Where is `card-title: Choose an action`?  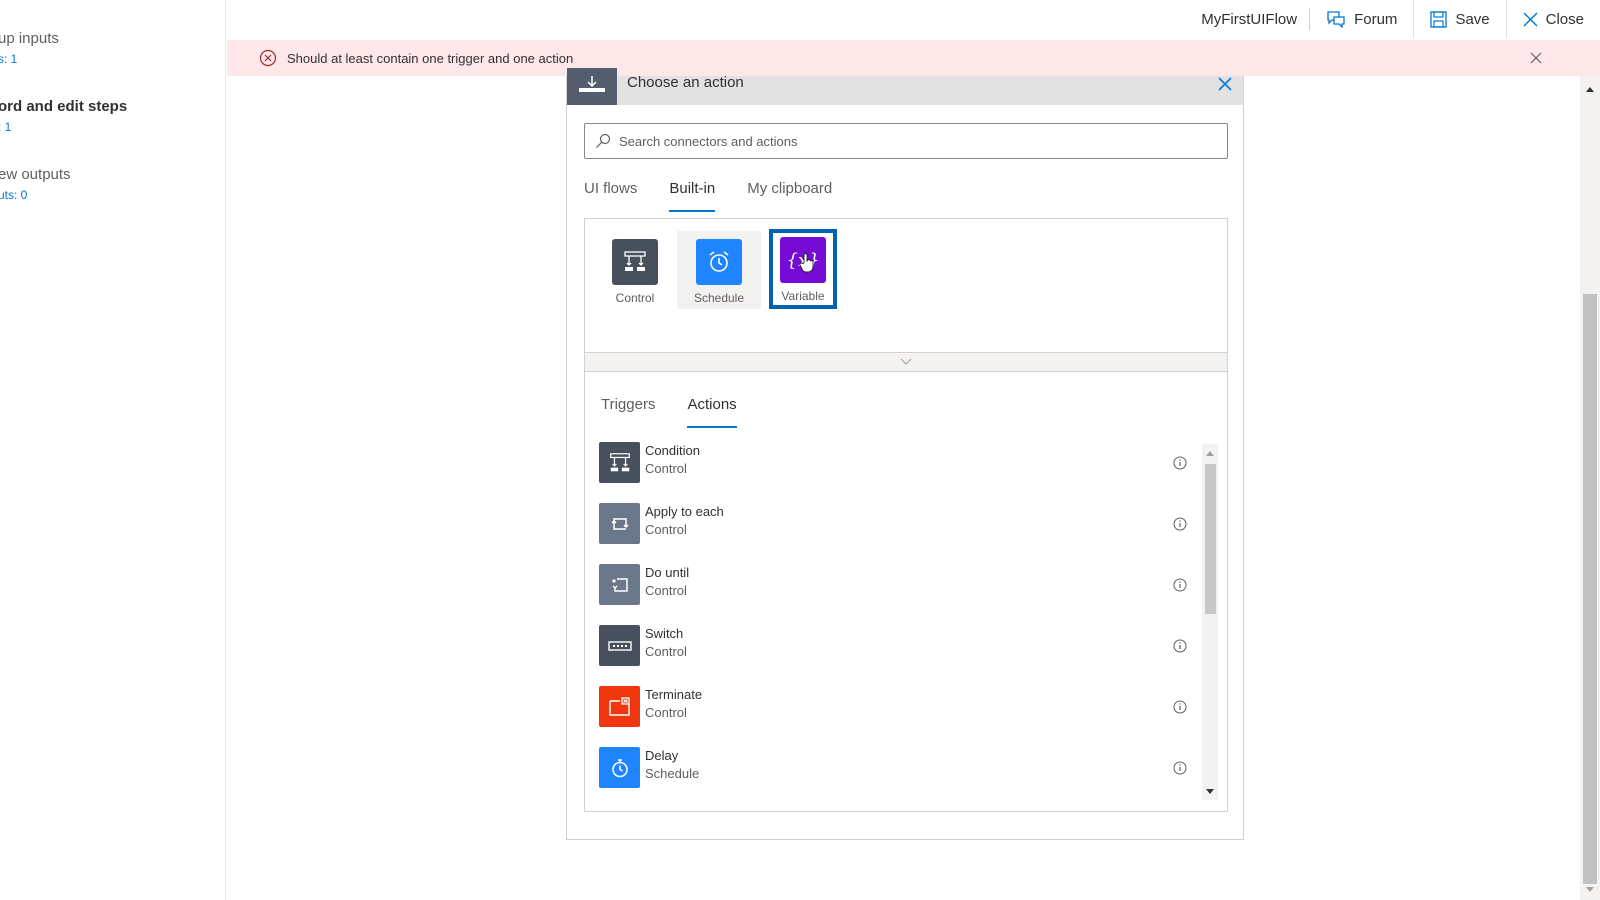
card-title: Choose an action is located at coordinates (685, 82).